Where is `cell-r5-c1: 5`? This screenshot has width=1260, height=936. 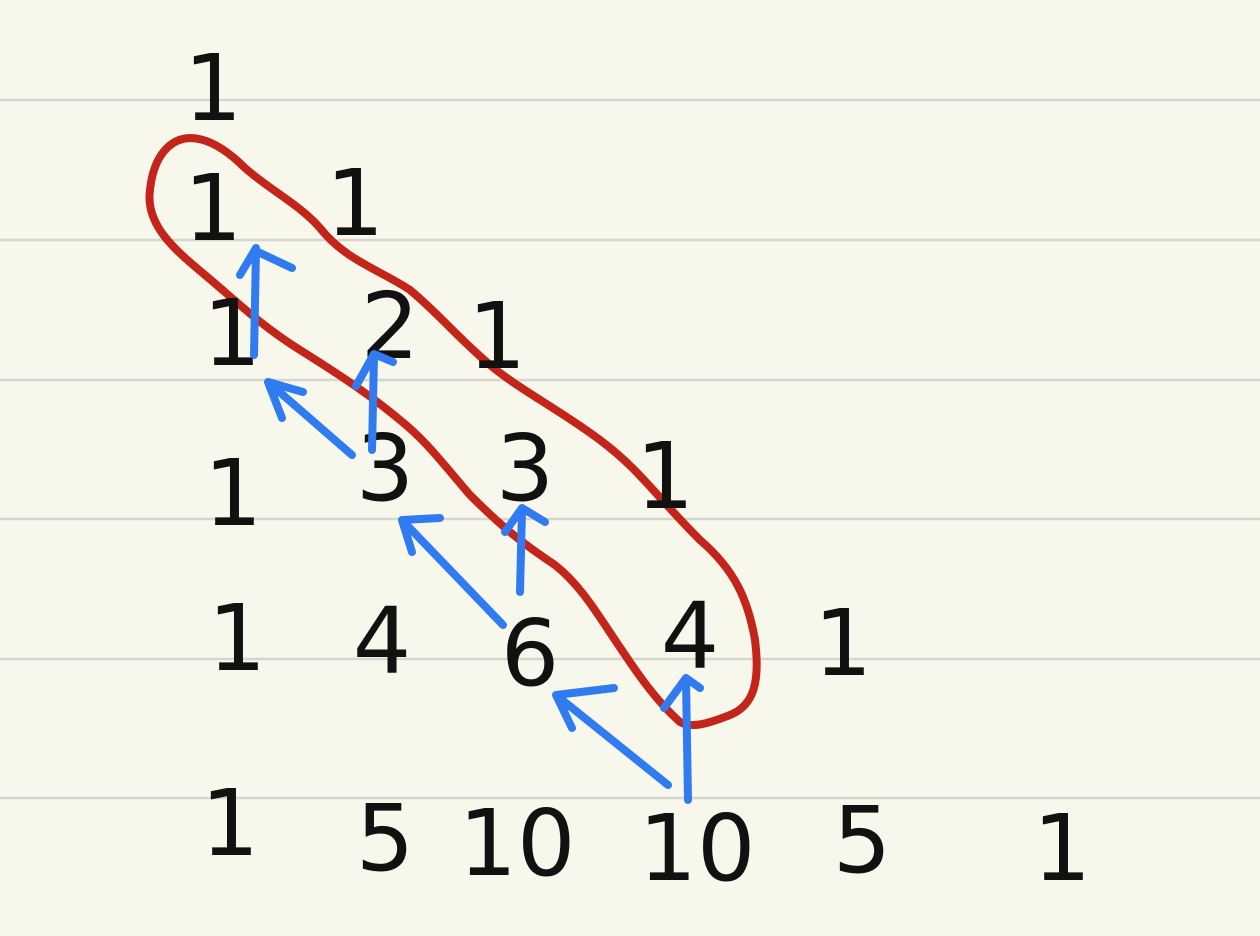
cell-r5-c1: 5 is located at coordinates (385, 838).